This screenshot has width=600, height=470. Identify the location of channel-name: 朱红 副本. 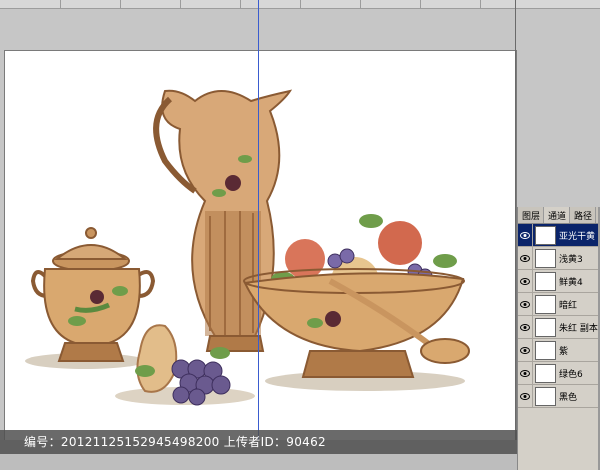
(578, 328).